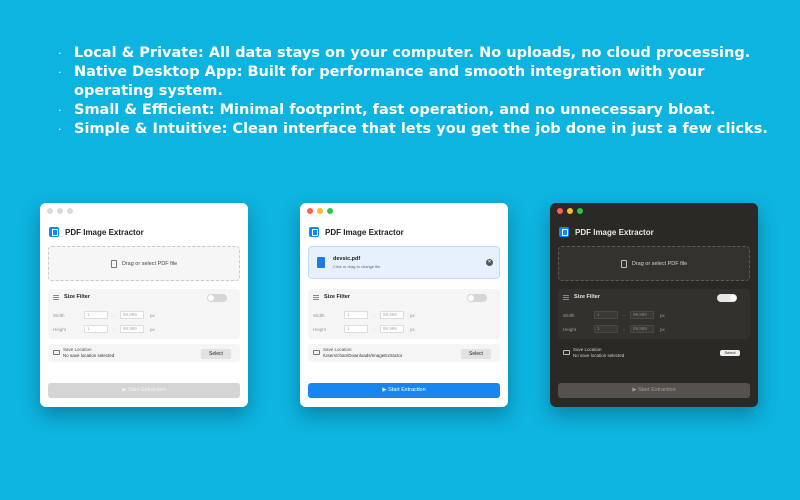 Image resolution: width=800 pixels, height=500 pixels. I want to click on dropzone-label: Drag or select PDF file, so click(149, 263).